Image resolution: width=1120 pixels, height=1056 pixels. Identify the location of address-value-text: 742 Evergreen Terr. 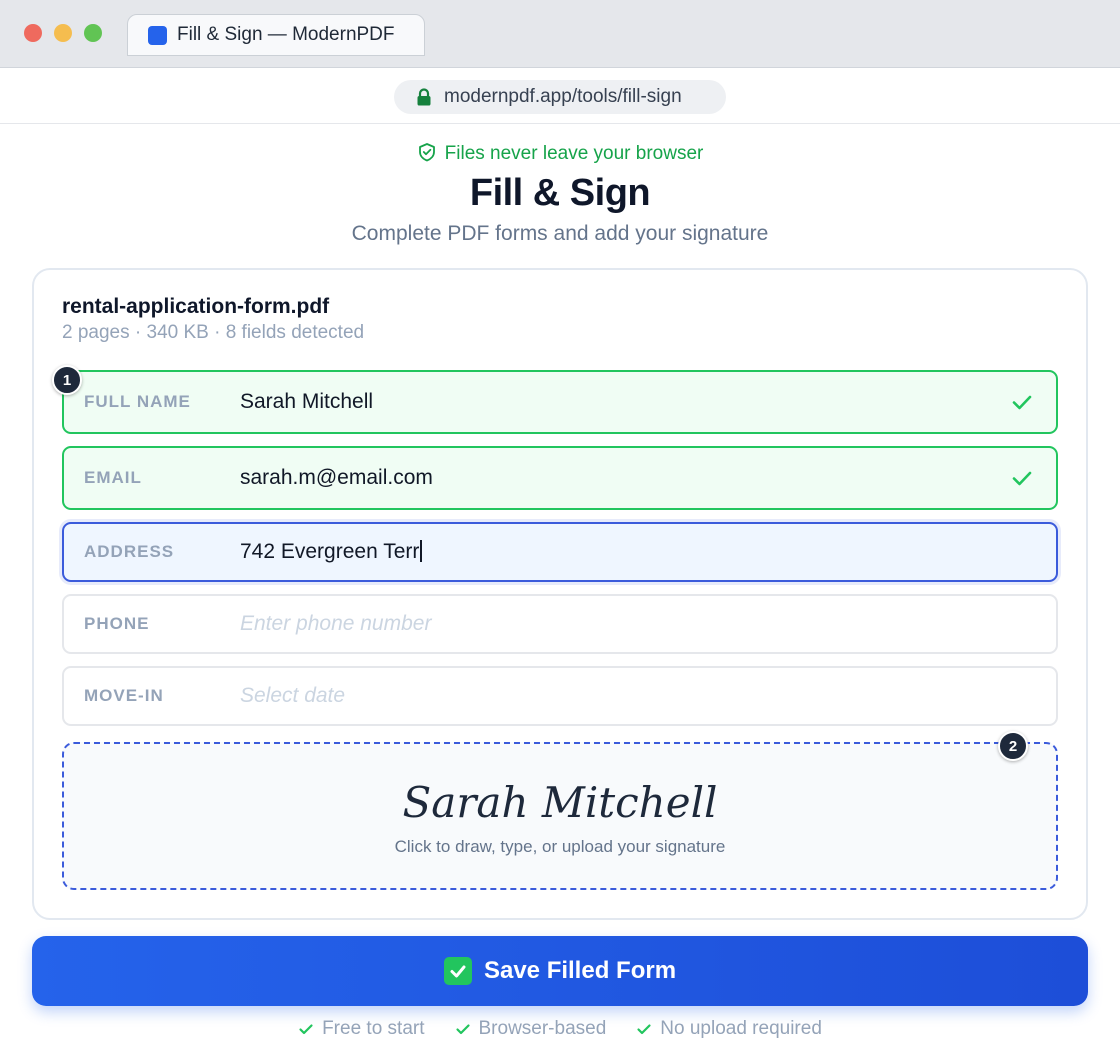
(330, 551).